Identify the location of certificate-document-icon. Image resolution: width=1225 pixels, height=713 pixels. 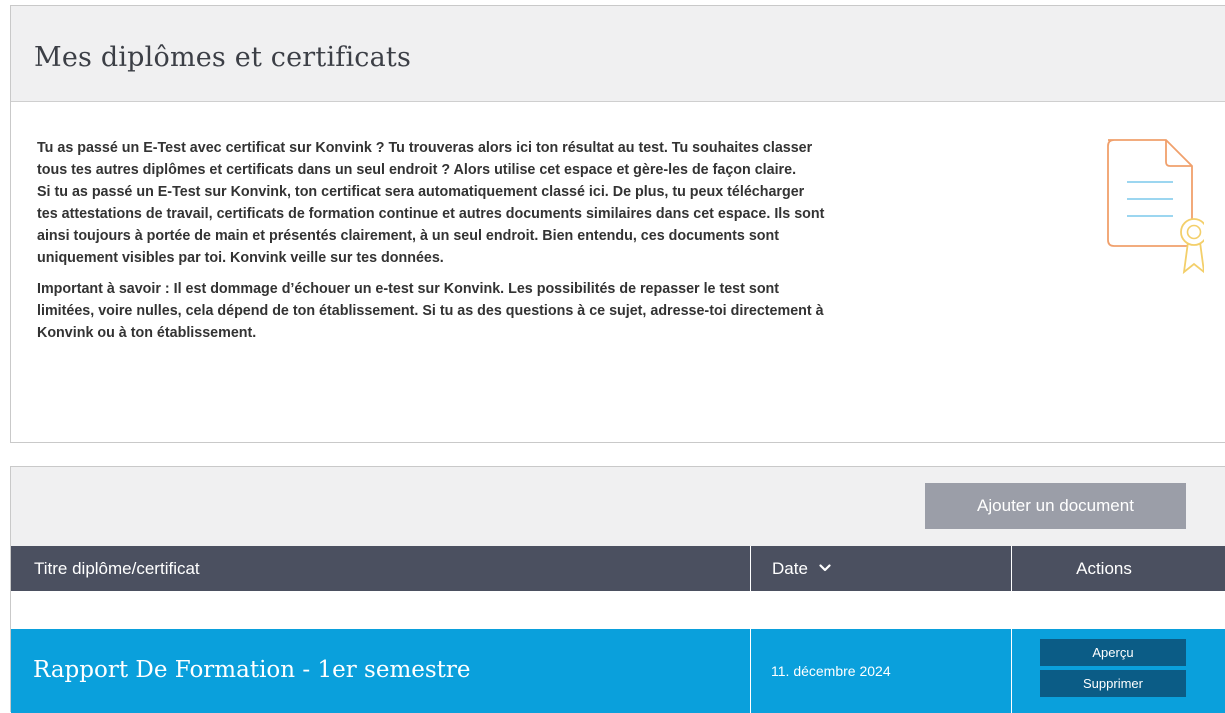
(1155, 207).